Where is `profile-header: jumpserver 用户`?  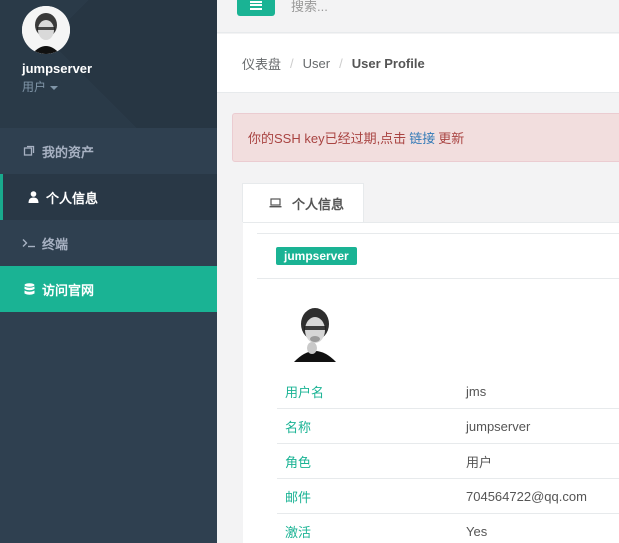 profile-header: jumpserver 用户 is located at coordinates (108, 64).